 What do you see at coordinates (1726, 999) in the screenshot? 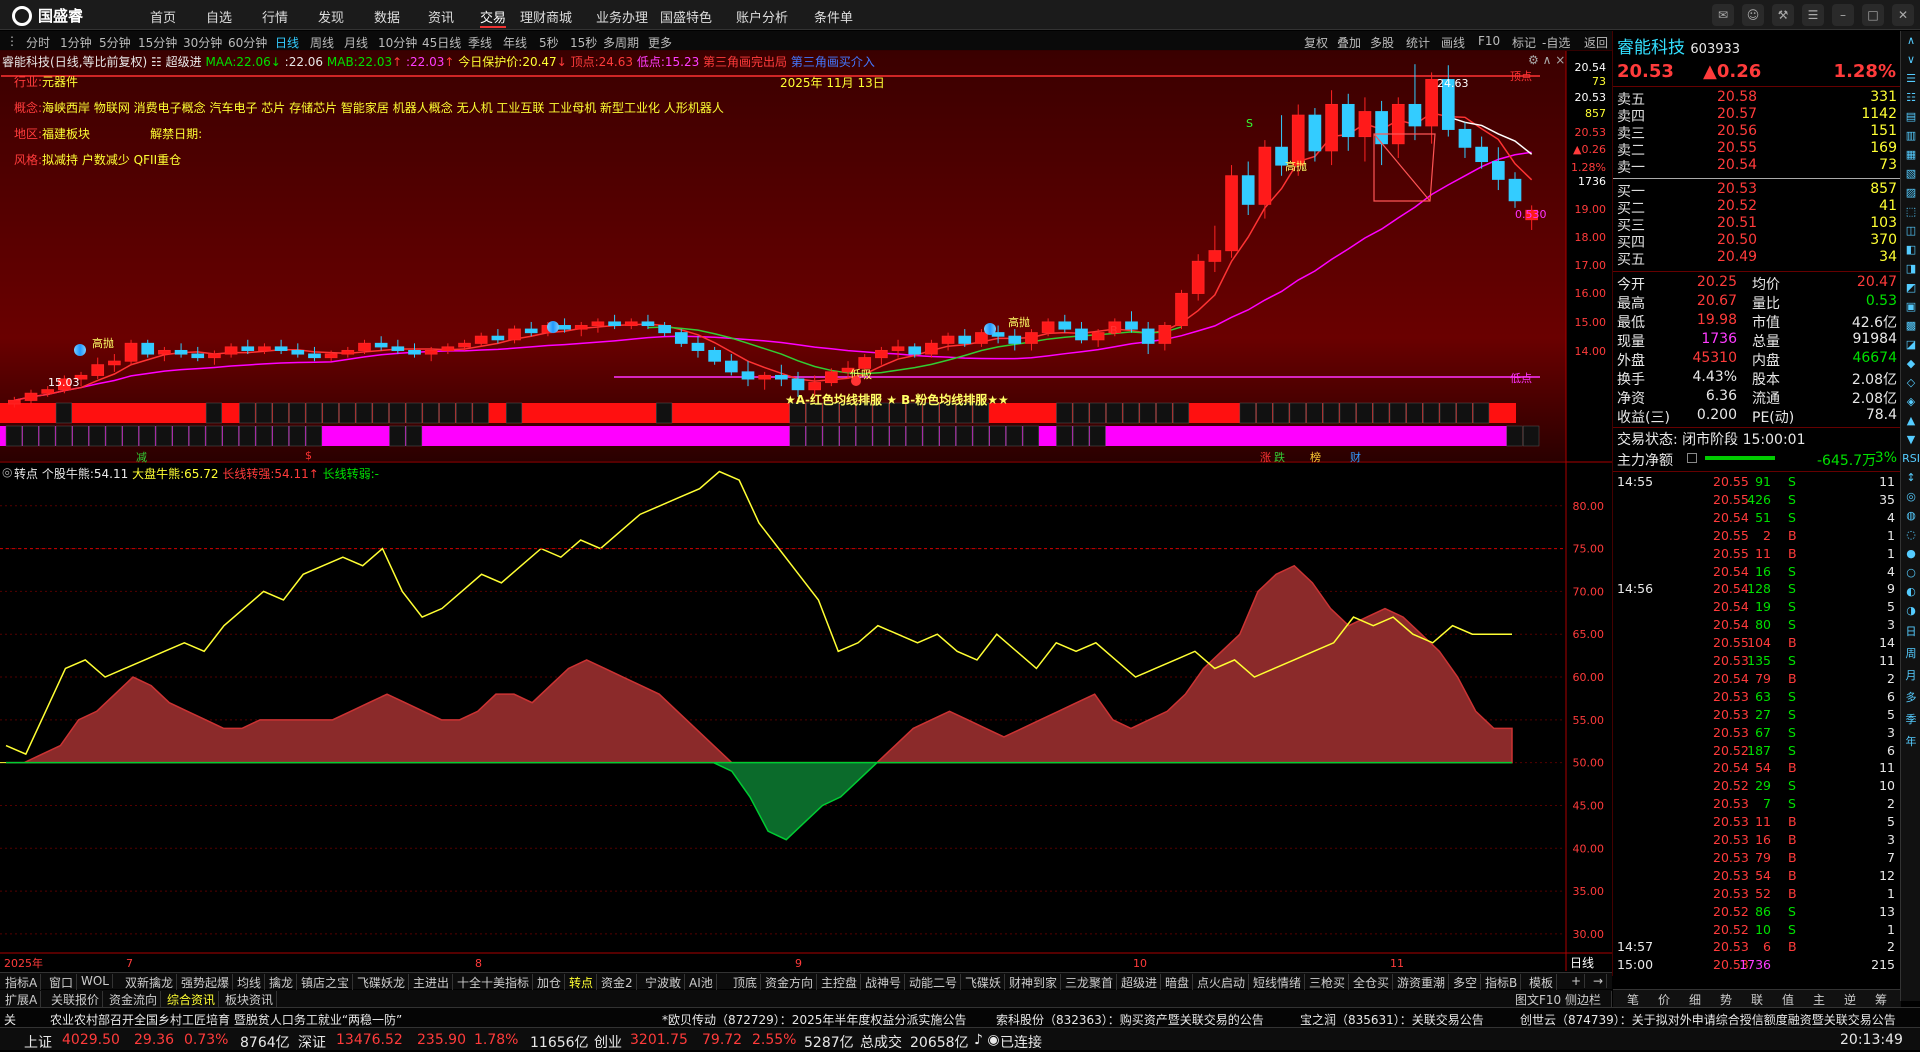
I see `quote-tab: 势` at bounding box center [1726, 999].